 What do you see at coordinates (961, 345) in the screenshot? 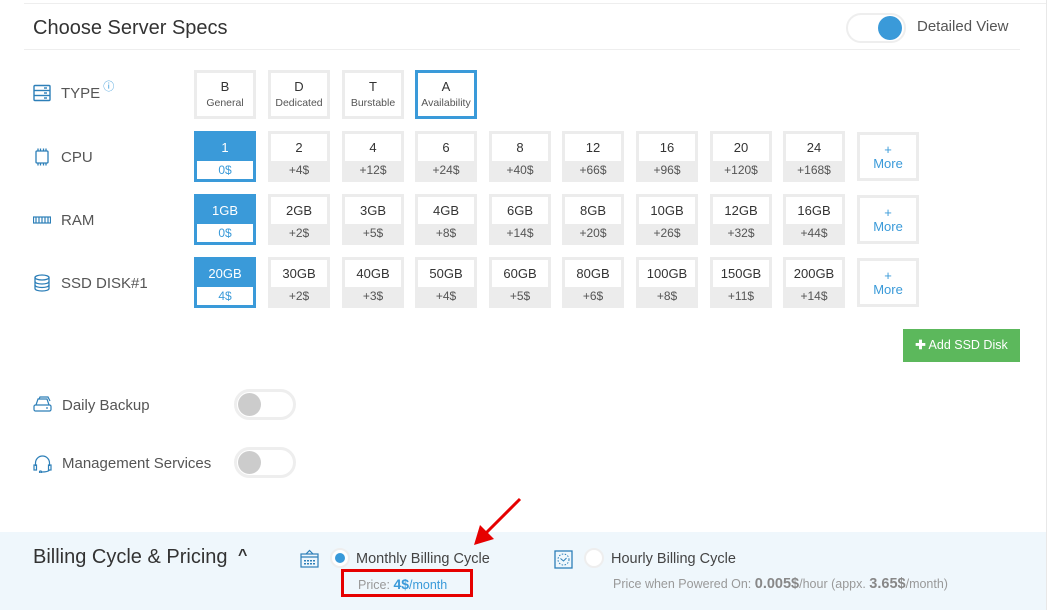
I see `add-ssd-disk-button: ✚ Add SSD Disk` at bounding box center [961, 345].